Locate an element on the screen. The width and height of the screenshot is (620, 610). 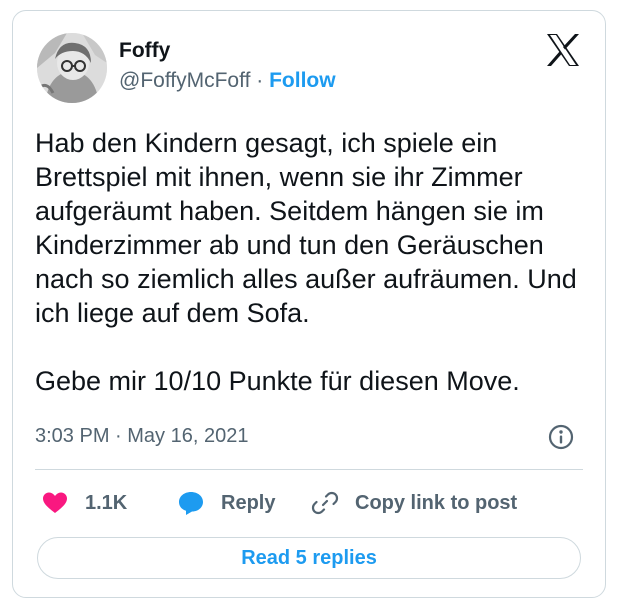
speech-bubble-icon is located at coordinates (191, 503).